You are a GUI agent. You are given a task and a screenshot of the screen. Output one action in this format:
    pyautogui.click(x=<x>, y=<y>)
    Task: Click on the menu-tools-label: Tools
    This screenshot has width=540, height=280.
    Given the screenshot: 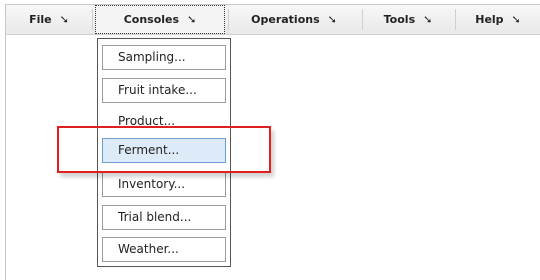 What is the action you would take?
    pyautogui.click(x=399, y=19)
    